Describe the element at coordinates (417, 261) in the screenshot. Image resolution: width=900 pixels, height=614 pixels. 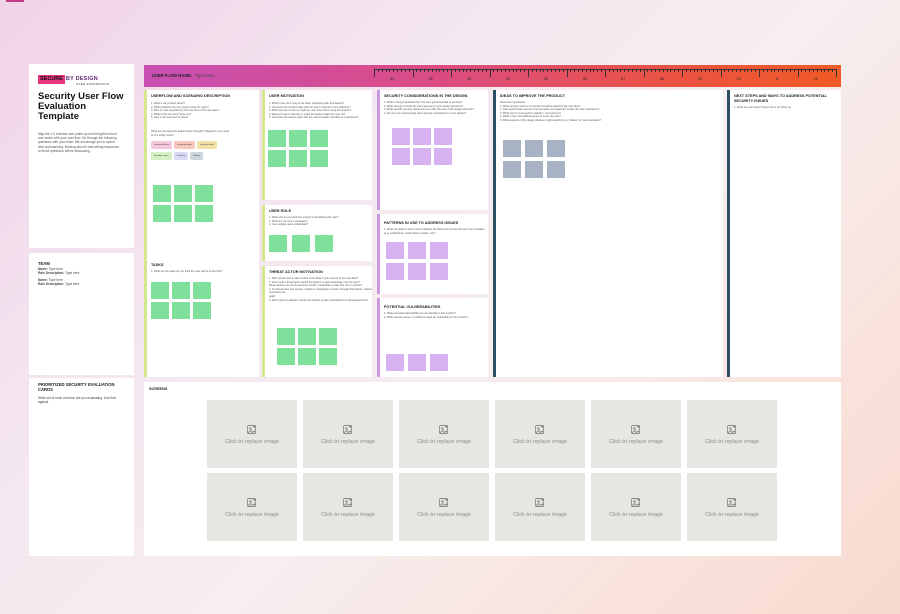
I see `patterns-stickies` at that location.